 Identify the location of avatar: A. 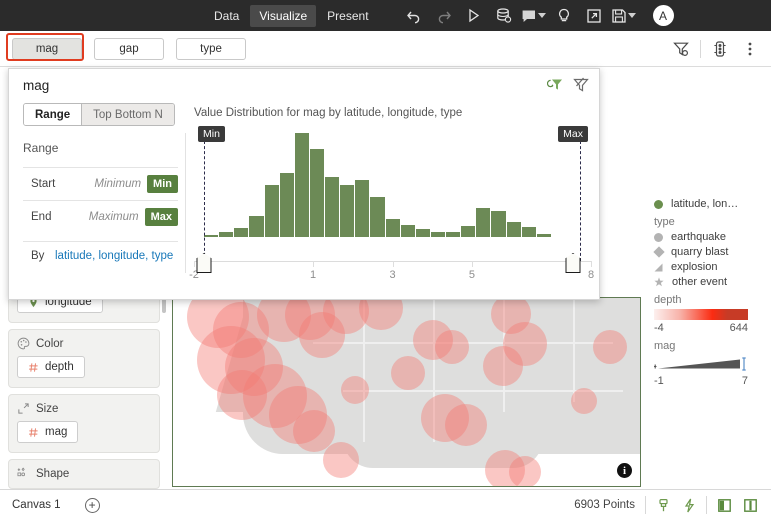
(663, 15).